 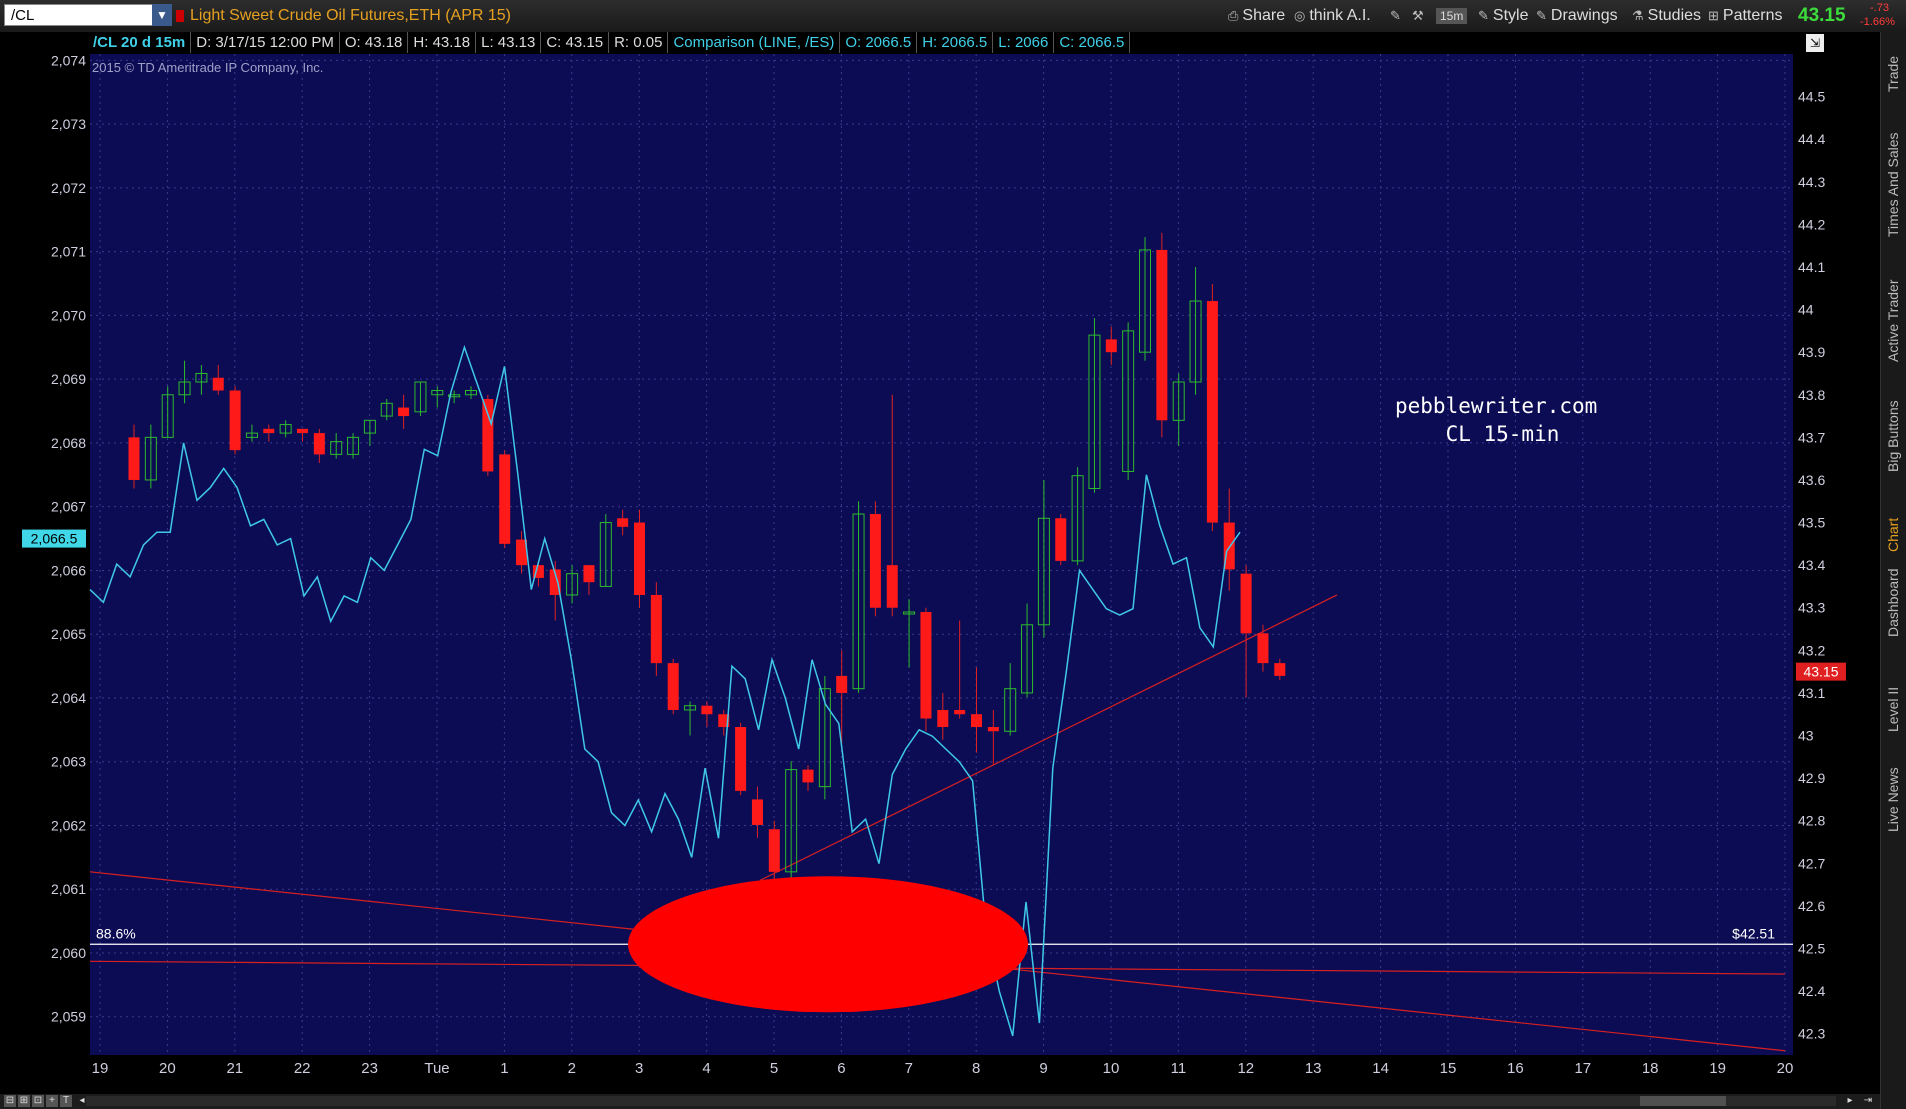 I want to click on time-scrollbar-thumb, so click(x=1683, y=1101).